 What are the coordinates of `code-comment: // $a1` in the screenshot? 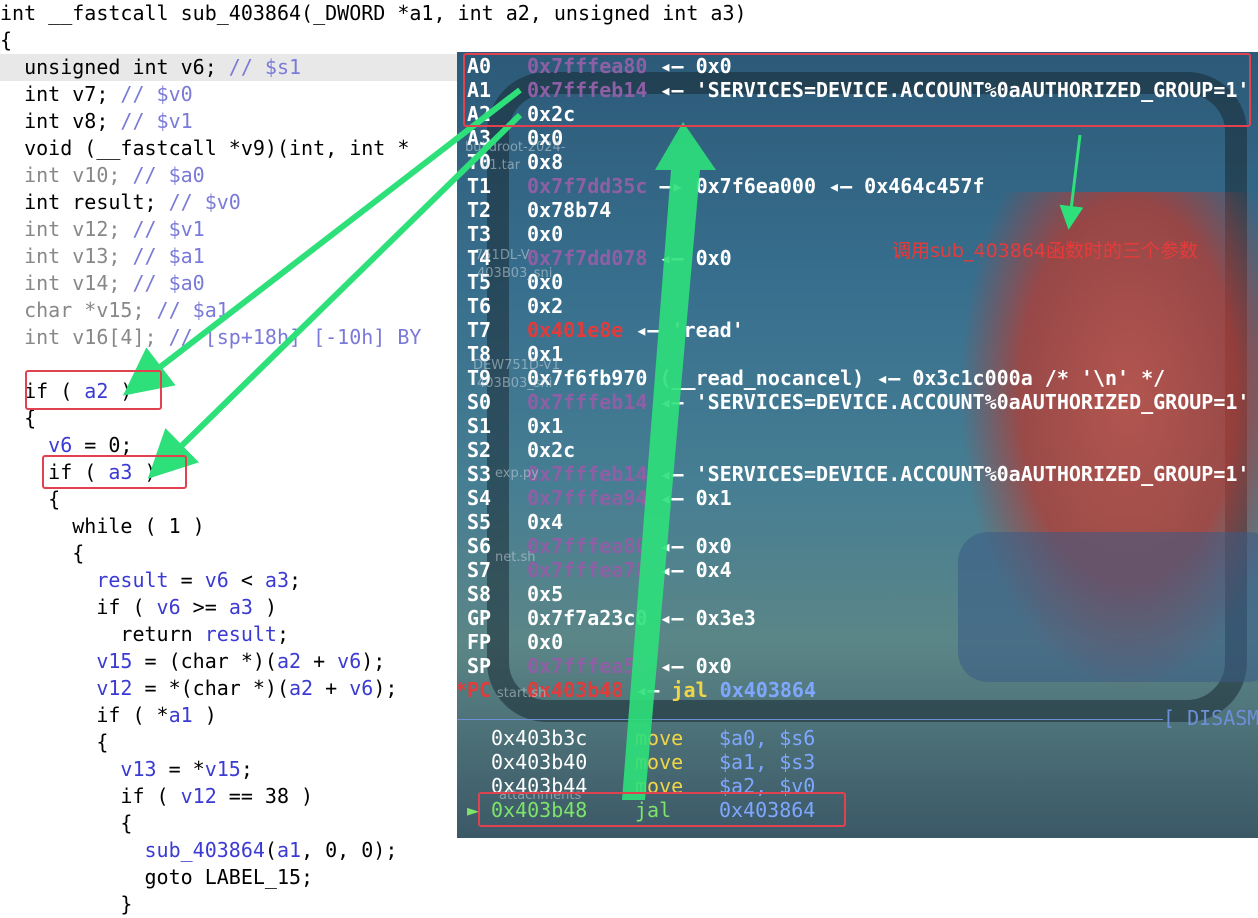 It's located at (192, 310).